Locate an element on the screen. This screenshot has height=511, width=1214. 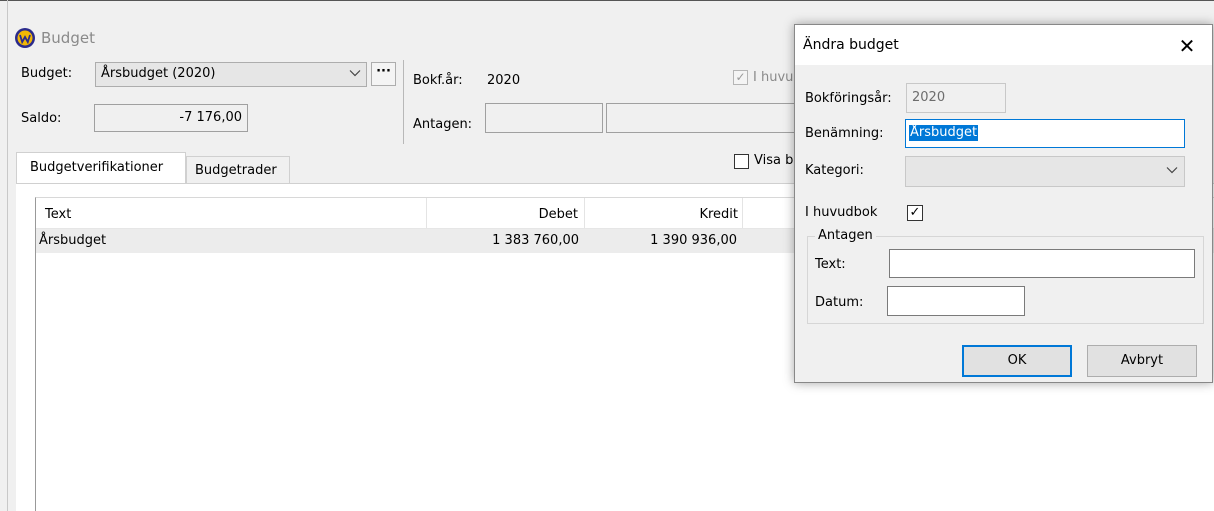
bokforingsar-label: Bokföringsår: is located at coordinates (848, 98).